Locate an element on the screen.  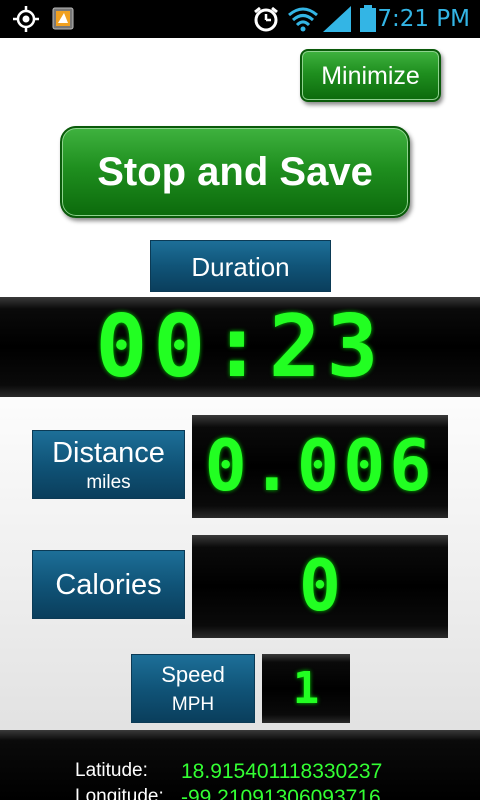
speed-value: 1 is located at coordinates (306, 688).